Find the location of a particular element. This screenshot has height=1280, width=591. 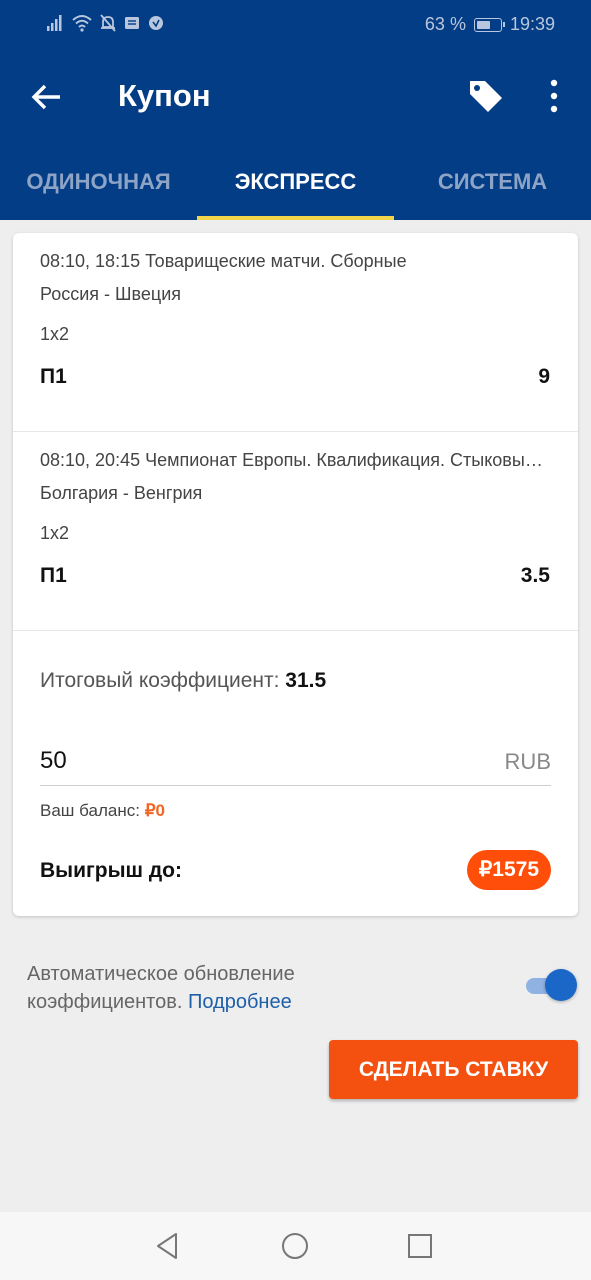

potential-win-label: Выигрыш до: is located at coordinates (111, 870).